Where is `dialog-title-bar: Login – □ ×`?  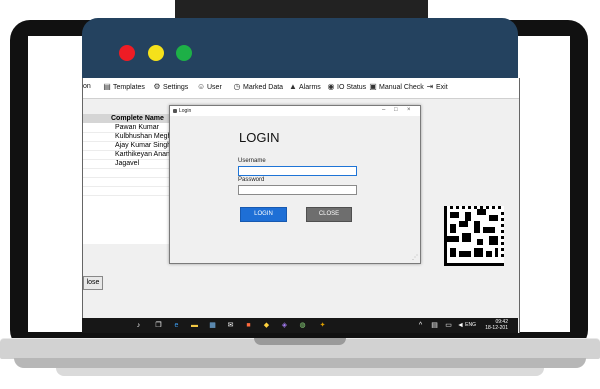 dialog-title-bar: Login – □ × is located at coordinates (295, 111).